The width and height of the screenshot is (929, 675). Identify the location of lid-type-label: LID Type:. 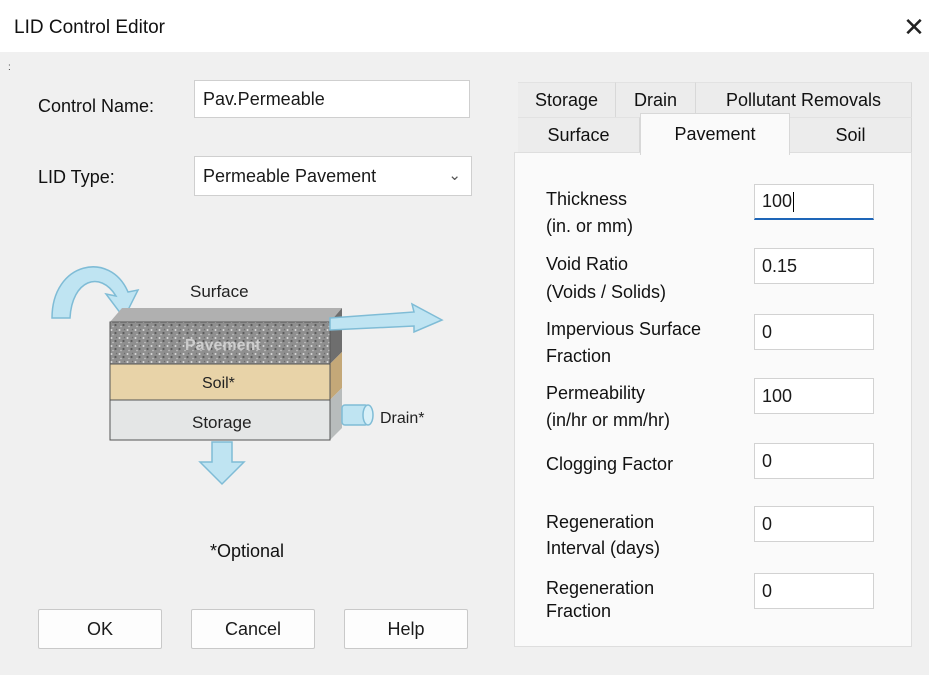
(76, 177).